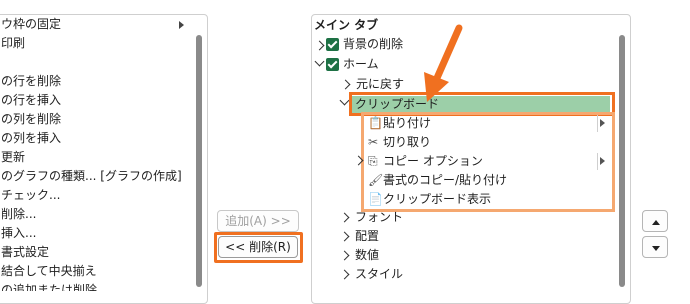 The image size is (690, 304). Describe the element at coordinates (375, 199) in the screenshot. I see `clipboard-icon: 📄` at that location.